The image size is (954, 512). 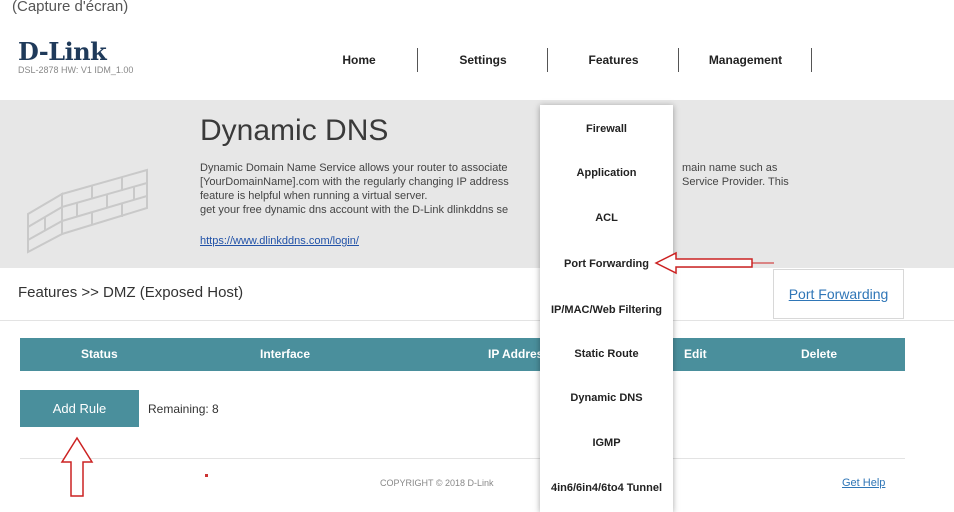 What do you see at coordinates (516, 354) in the screenshot?
I see `column-ip-address: IP Addres` at bounding box center [516, 354].